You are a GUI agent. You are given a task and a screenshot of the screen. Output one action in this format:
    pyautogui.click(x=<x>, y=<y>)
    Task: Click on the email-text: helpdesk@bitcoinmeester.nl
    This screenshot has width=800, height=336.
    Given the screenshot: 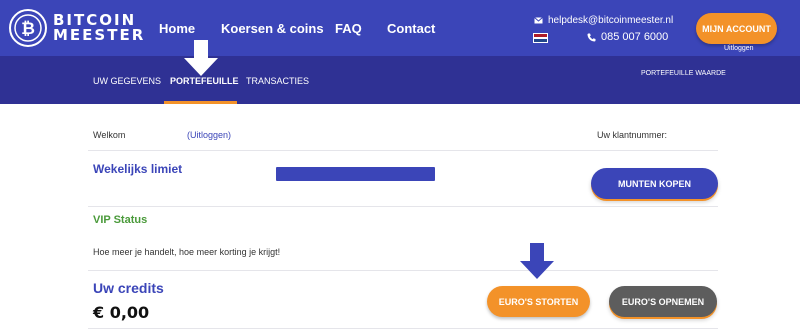 What is the action you would take?
    pyautogui.click(x=611, y=20)
    